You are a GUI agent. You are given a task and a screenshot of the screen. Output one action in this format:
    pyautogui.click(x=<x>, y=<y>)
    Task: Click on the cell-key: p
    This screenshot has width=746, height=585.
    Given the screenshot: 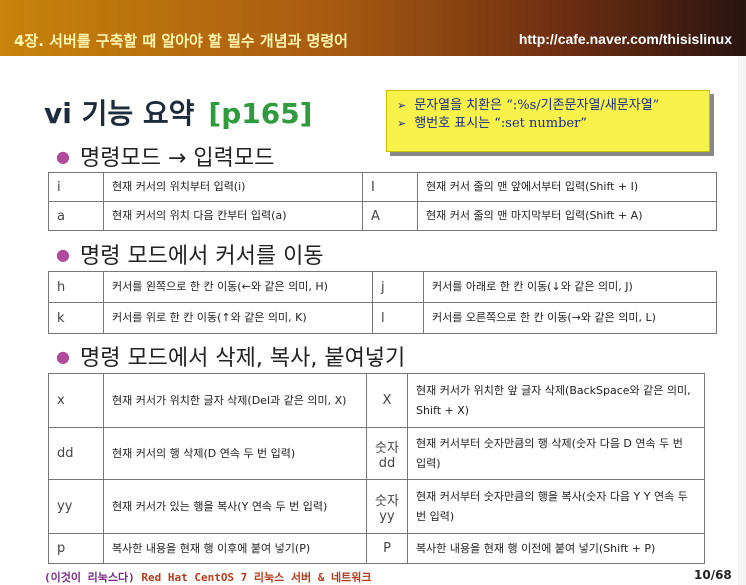 What is the action you would take?
    pyautogui.click(x=76, y=548)
    